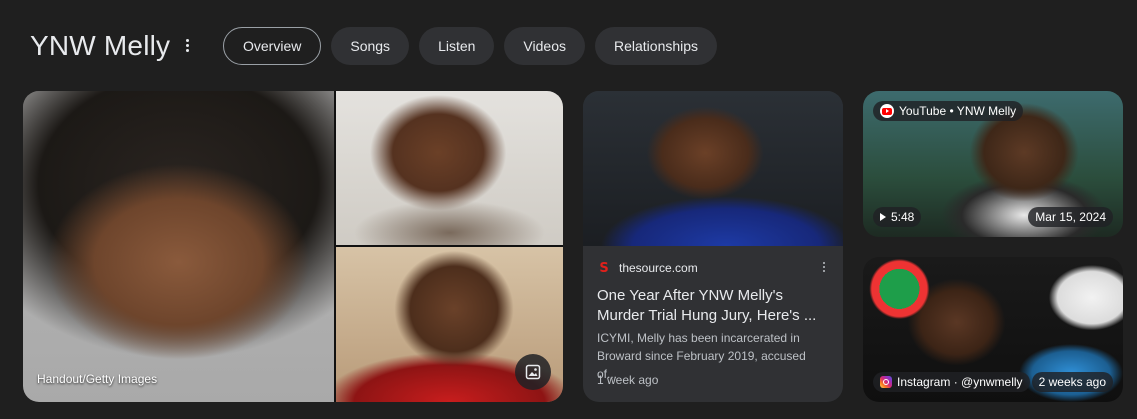 Image resolution: width=1137 pixels, height=419 pixels. I want to click on video-source: YouTube • YNW Melly, so click(958, 111).